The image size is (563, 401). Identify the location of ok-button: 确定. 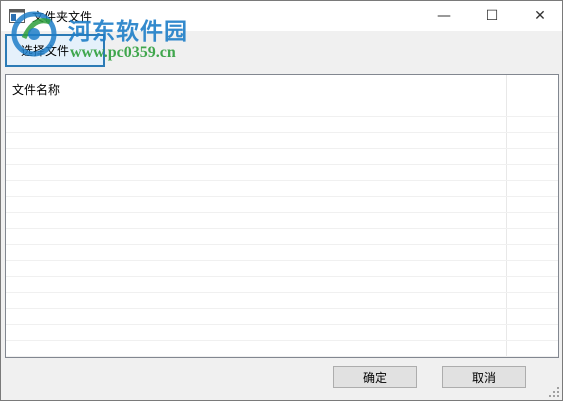
(375, 377).